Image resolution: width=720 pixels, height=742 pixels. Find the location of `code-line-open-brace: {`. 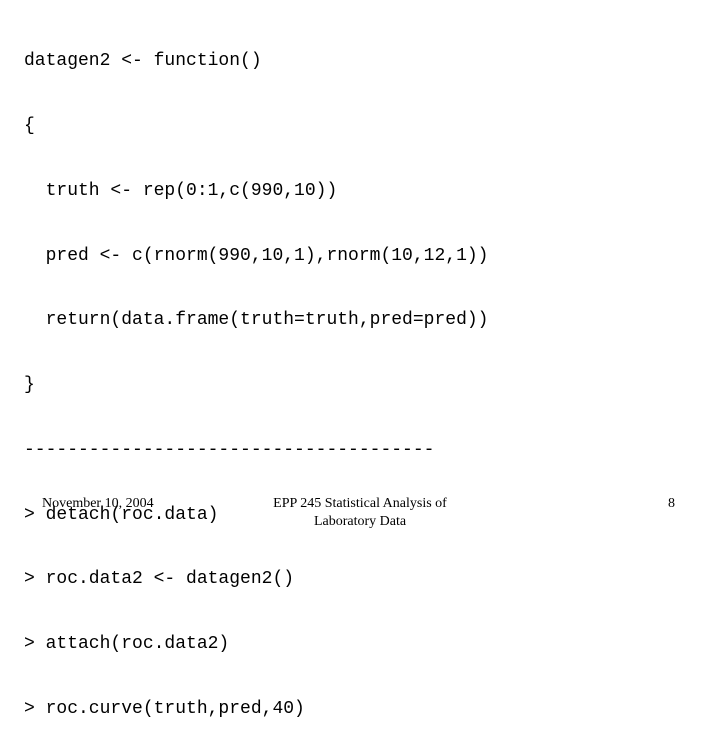

code-line-open-brace: { is located at coordinates (29, 125).